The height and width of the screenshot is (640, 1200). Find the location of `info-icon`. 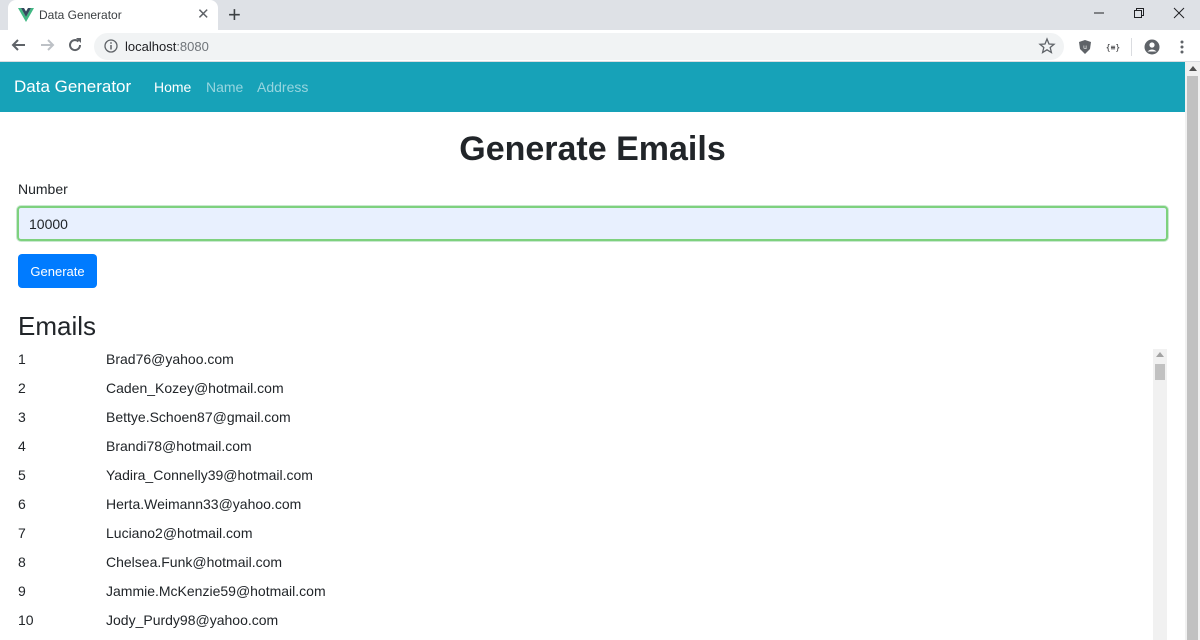

info-icon is located at coordinates (111, 46).